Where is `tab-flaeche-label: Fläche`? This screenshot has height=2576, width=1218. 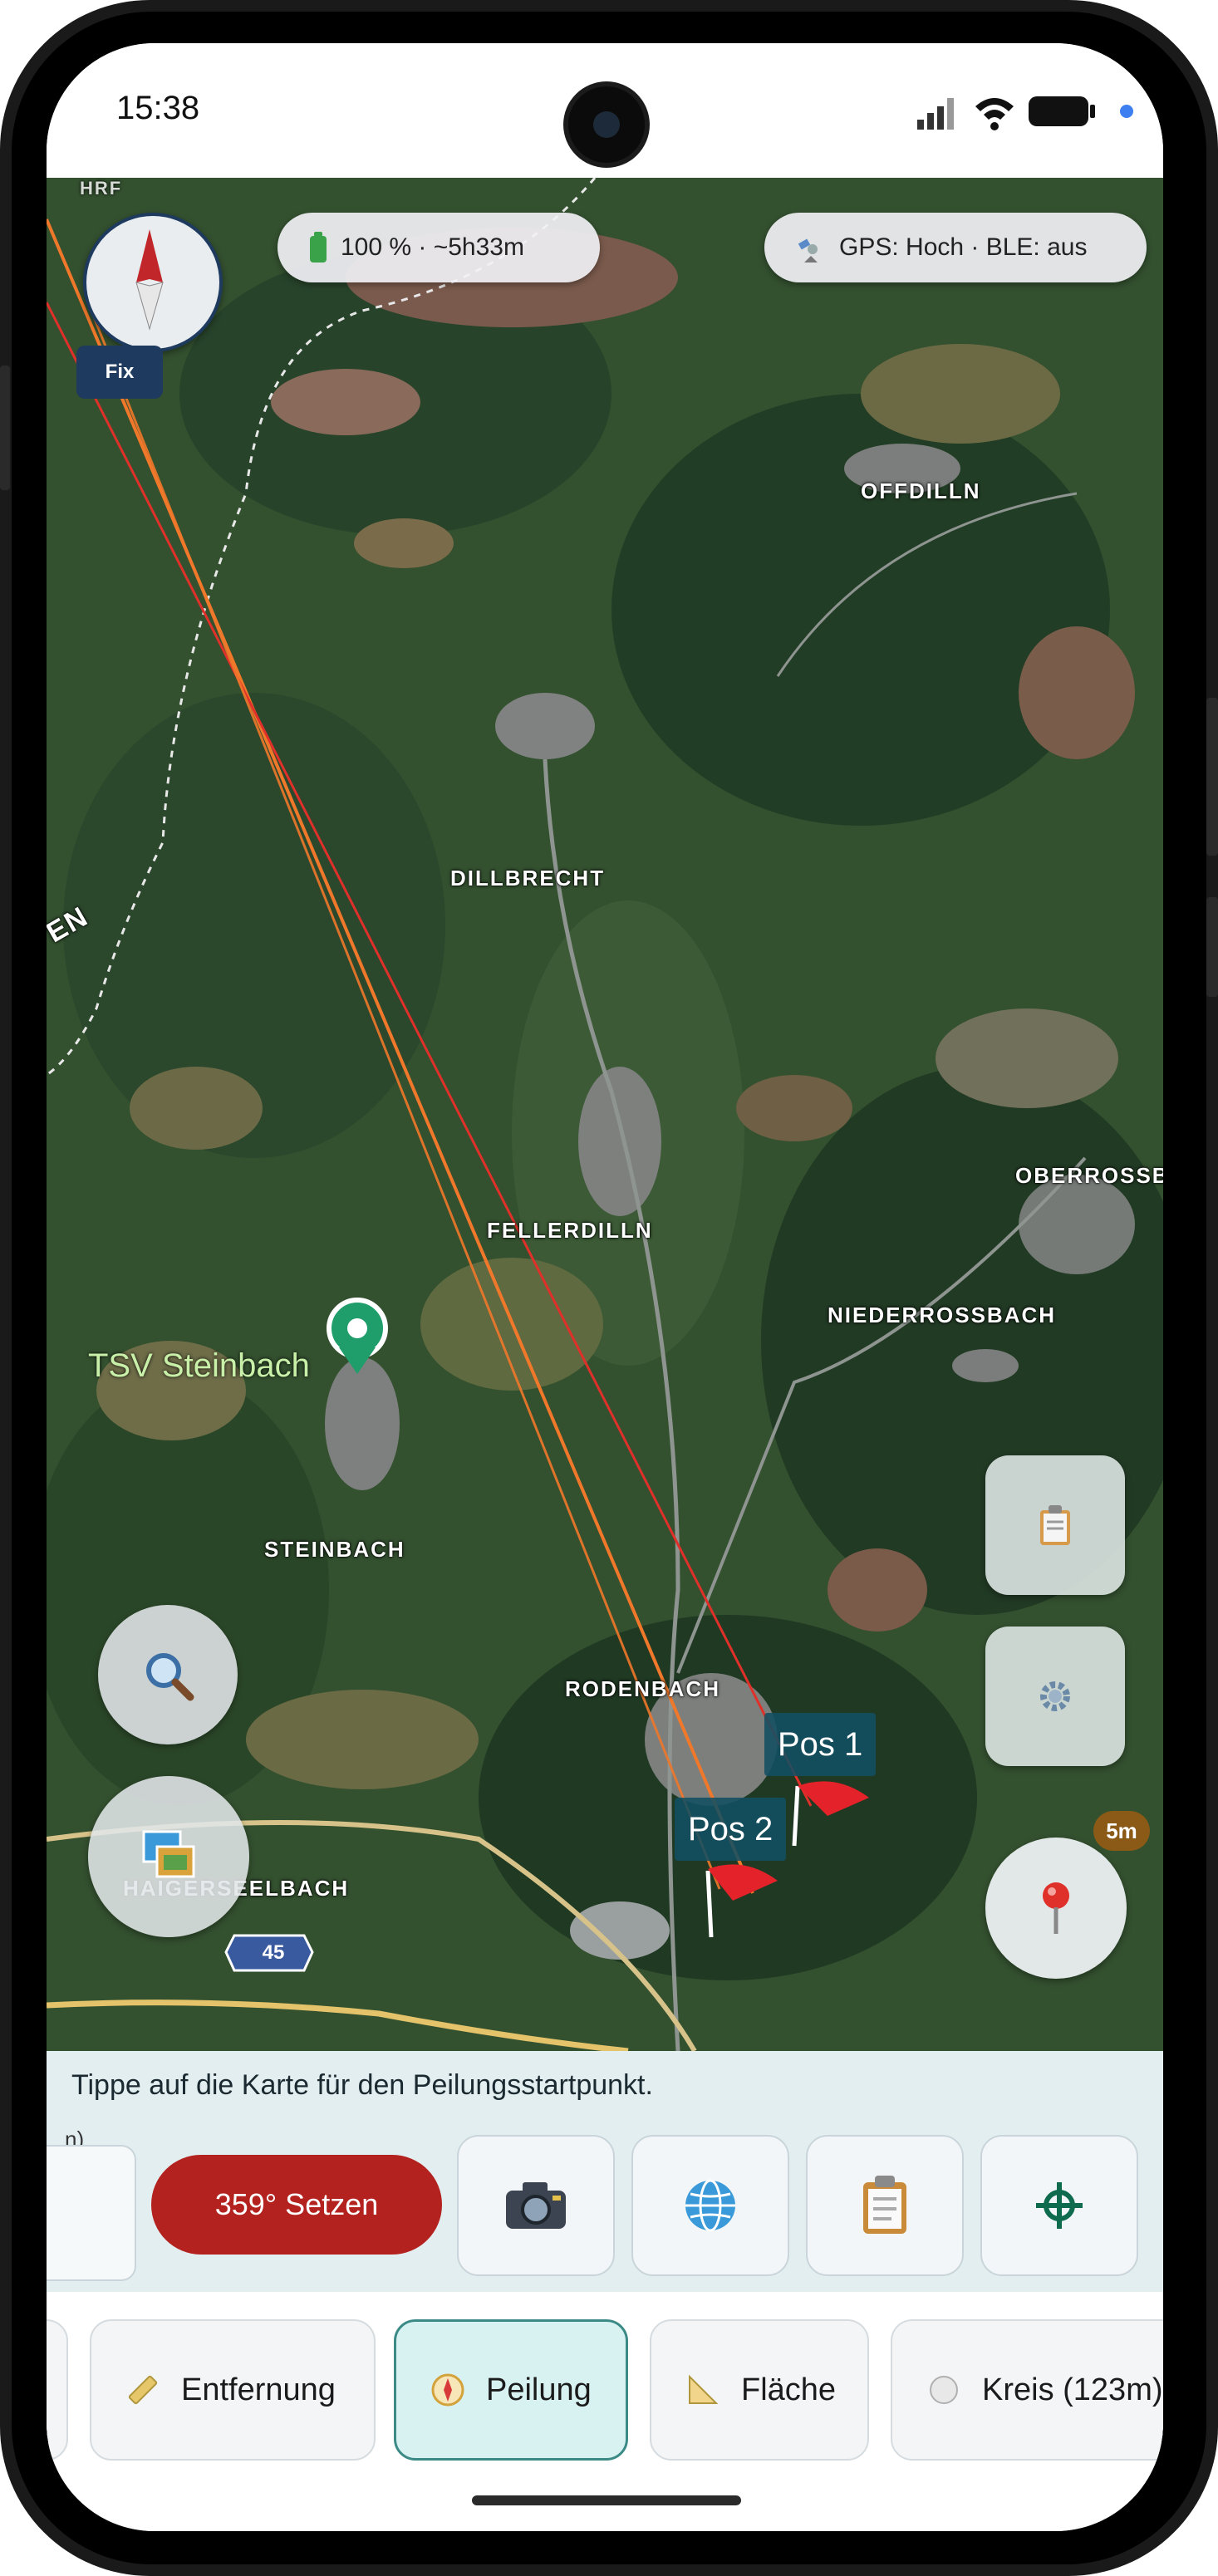
tab-flaeche-label: Fläche is located at coordinates (789, 2389).